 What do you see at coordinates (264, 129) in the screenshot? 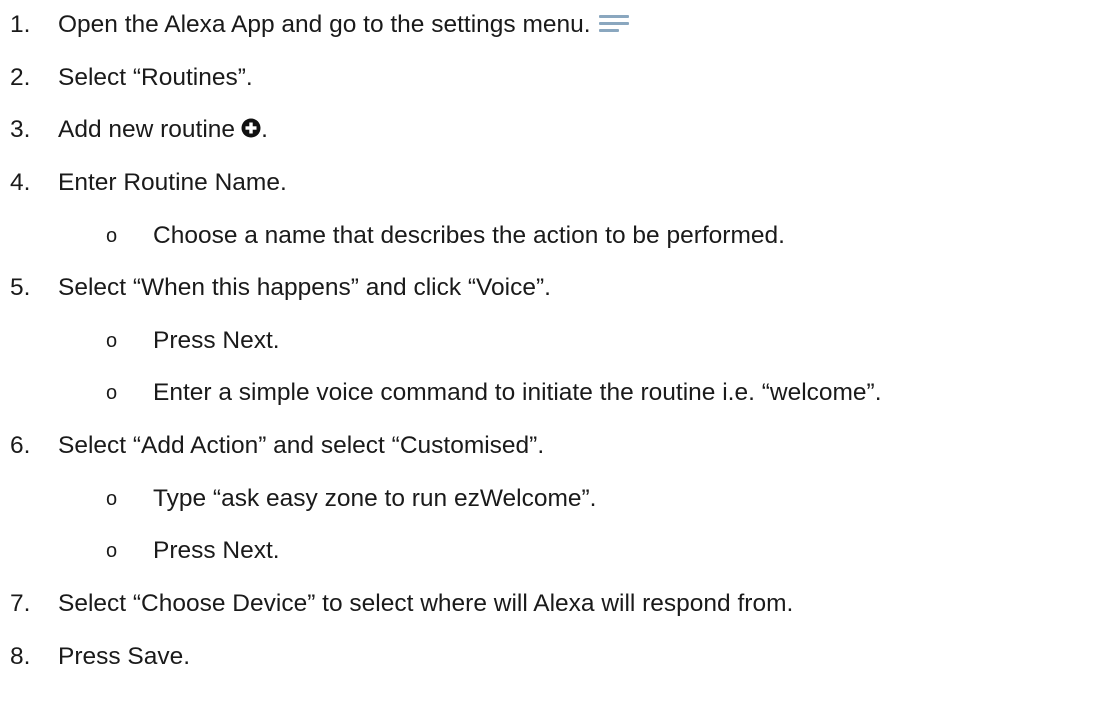
I see `step-text-suffix: .` at bounding box center [264, 129].